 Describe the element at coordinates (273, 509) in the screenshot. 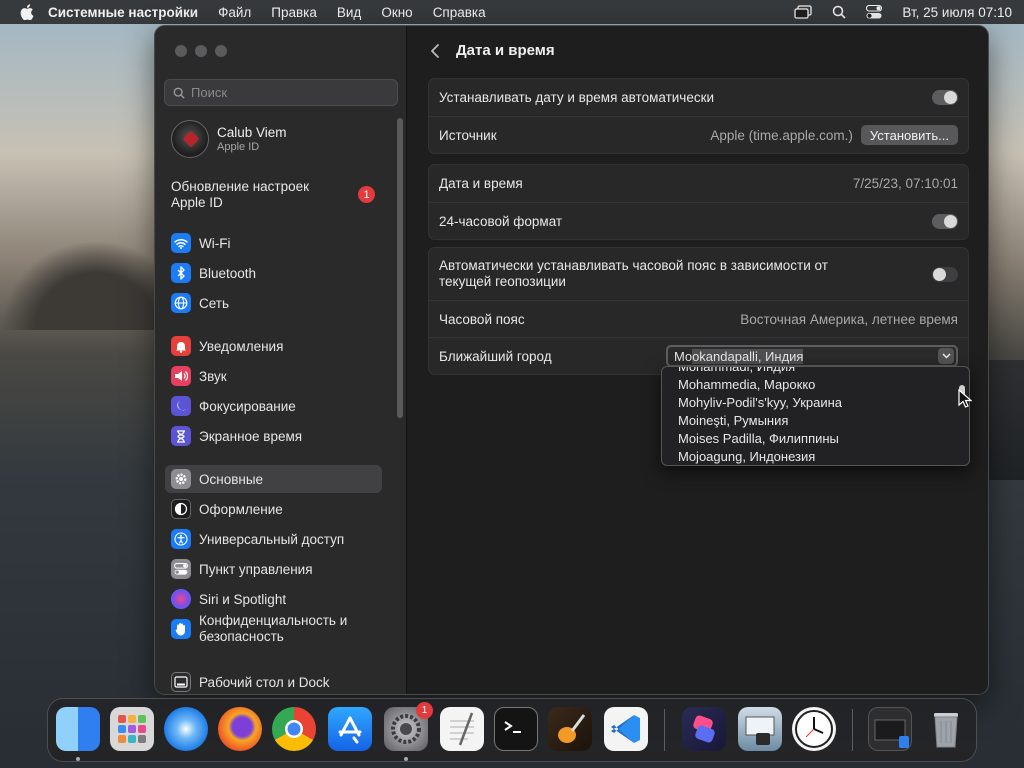

I see `sidebar-item-appearance: Оформление` at that location.